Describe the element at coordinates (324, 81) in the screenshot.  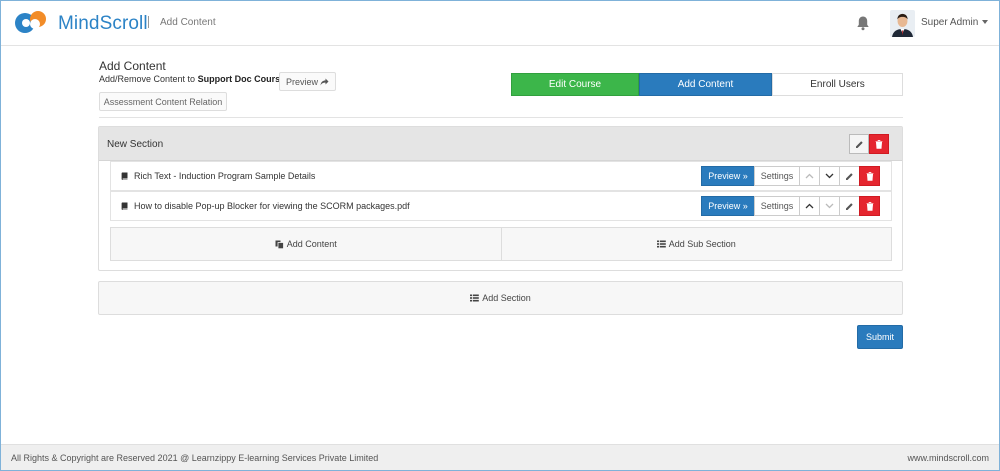
I see `share-icon` at that location.